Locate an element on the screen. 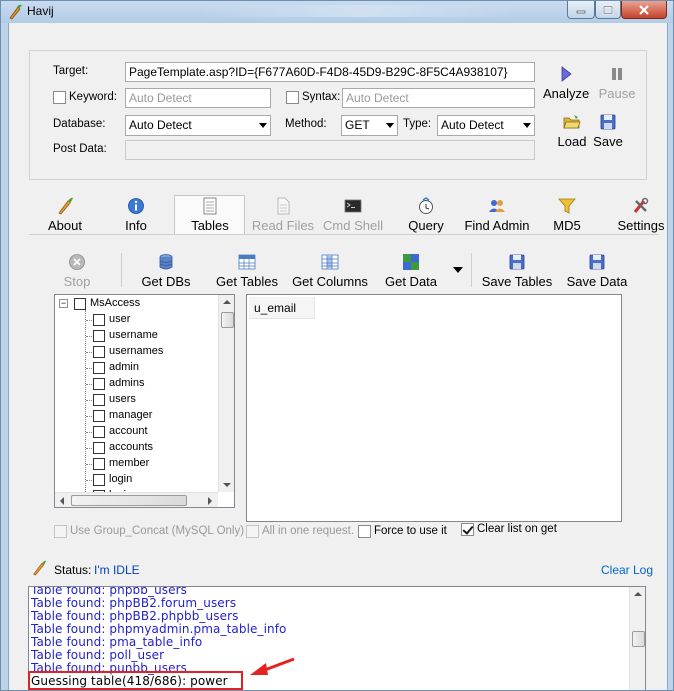 The width and height of the screenshot is (674, 691). tab-divider is located at coordinates (344, 234).